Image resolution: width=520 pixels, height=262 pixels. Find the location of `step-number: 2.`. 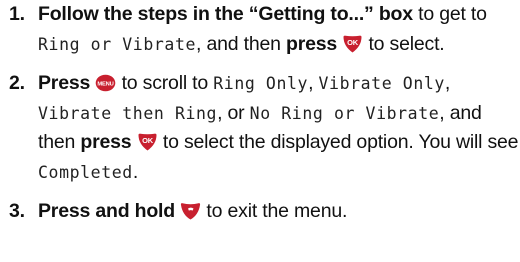

step-number: 2. is located at coordinates (17, 83).